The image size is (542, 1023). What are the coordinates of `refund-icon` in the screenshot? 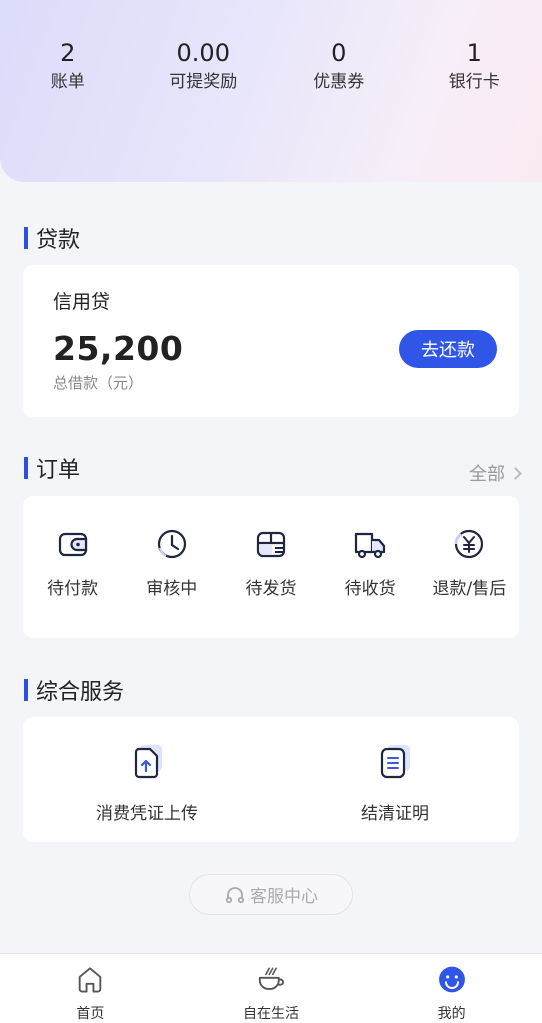 It's located at (469, 544).